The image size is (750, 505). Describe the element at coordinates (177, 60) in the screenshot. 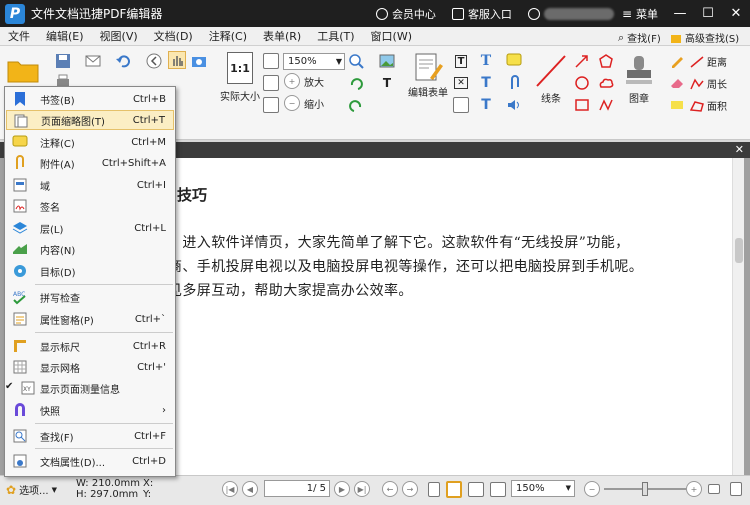

I see `hand-tool-icon` at that location.